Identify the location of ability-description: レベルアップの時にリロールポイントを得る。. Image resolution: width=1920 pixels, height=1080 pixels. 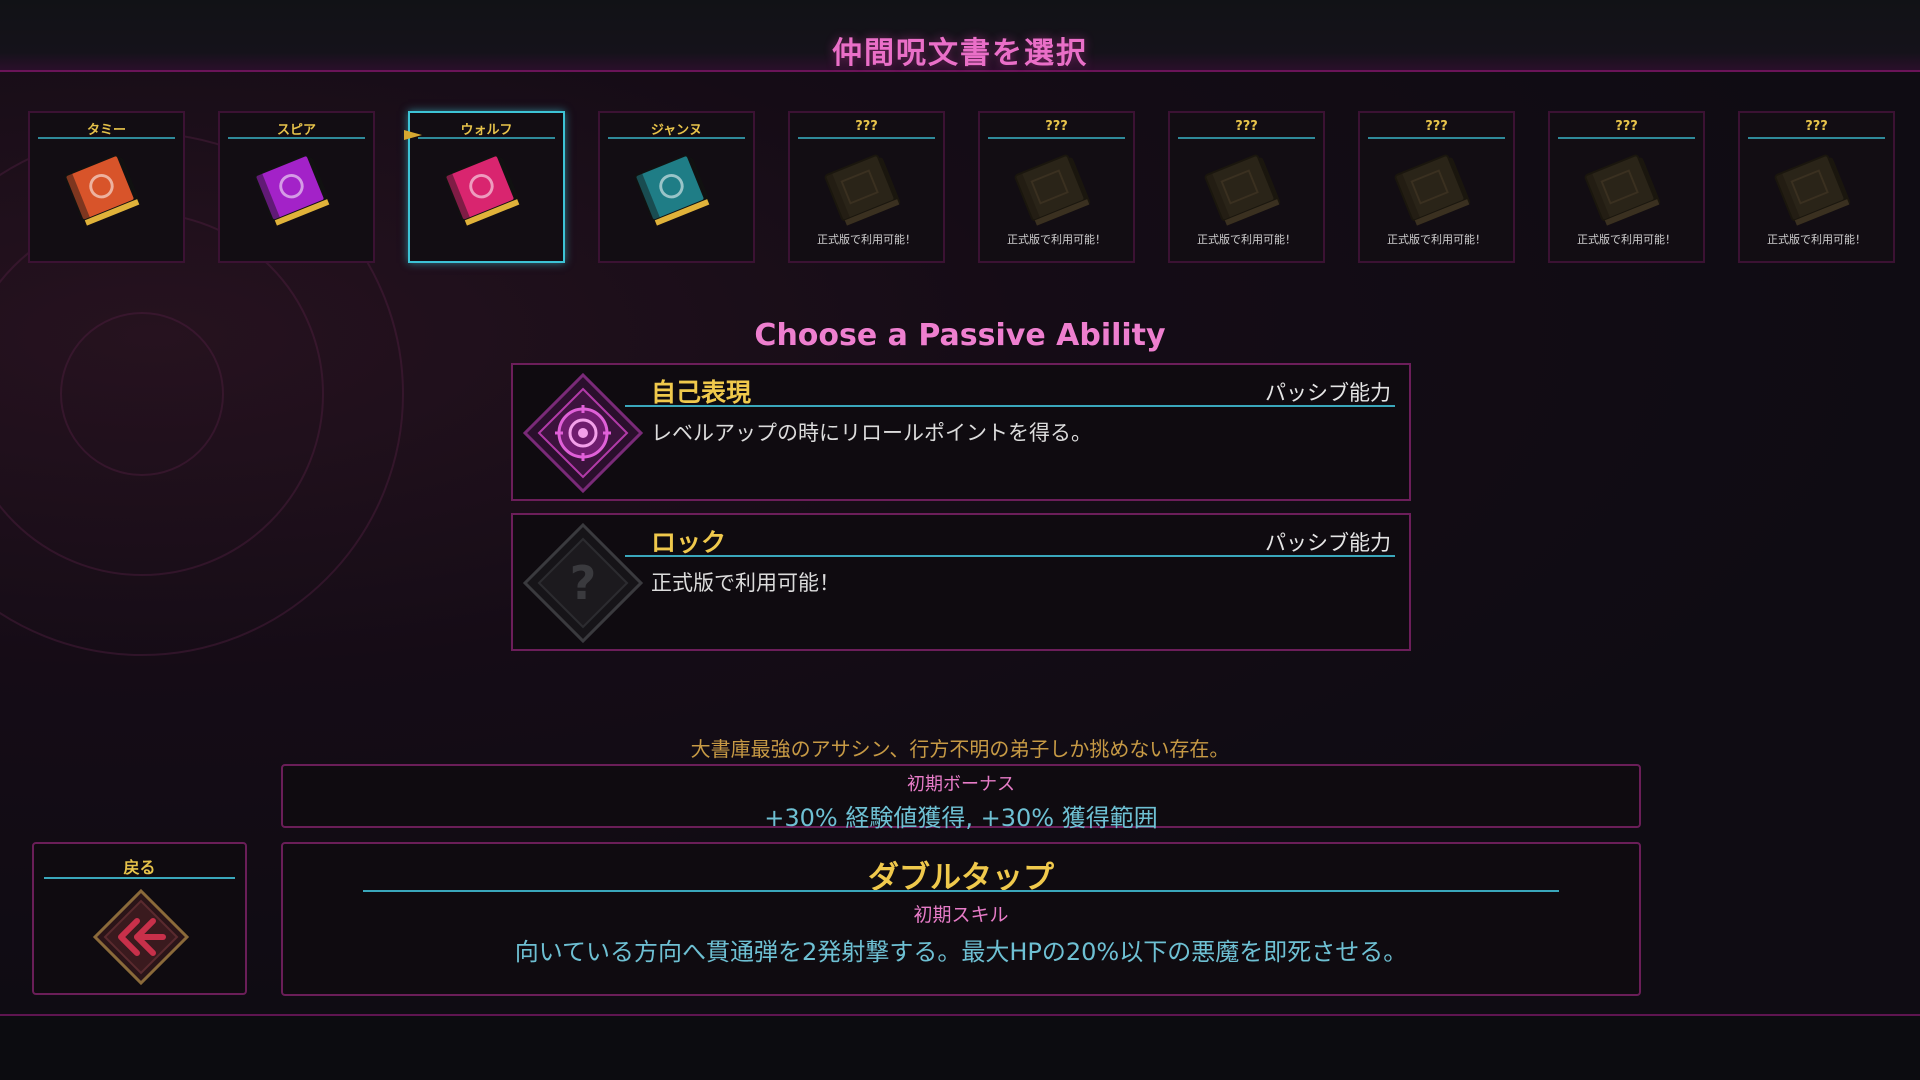
(871, 433).